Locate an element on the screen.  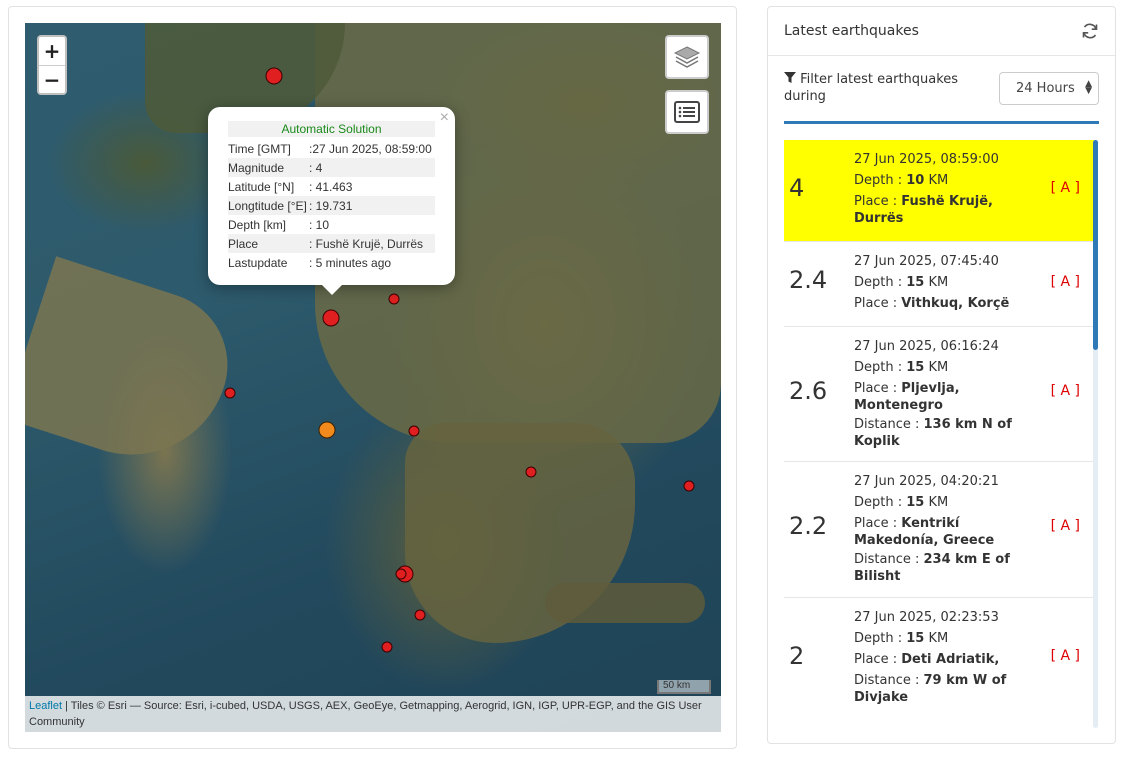
quake-magnitude: 2.6 is located at coordinates (808, 391).